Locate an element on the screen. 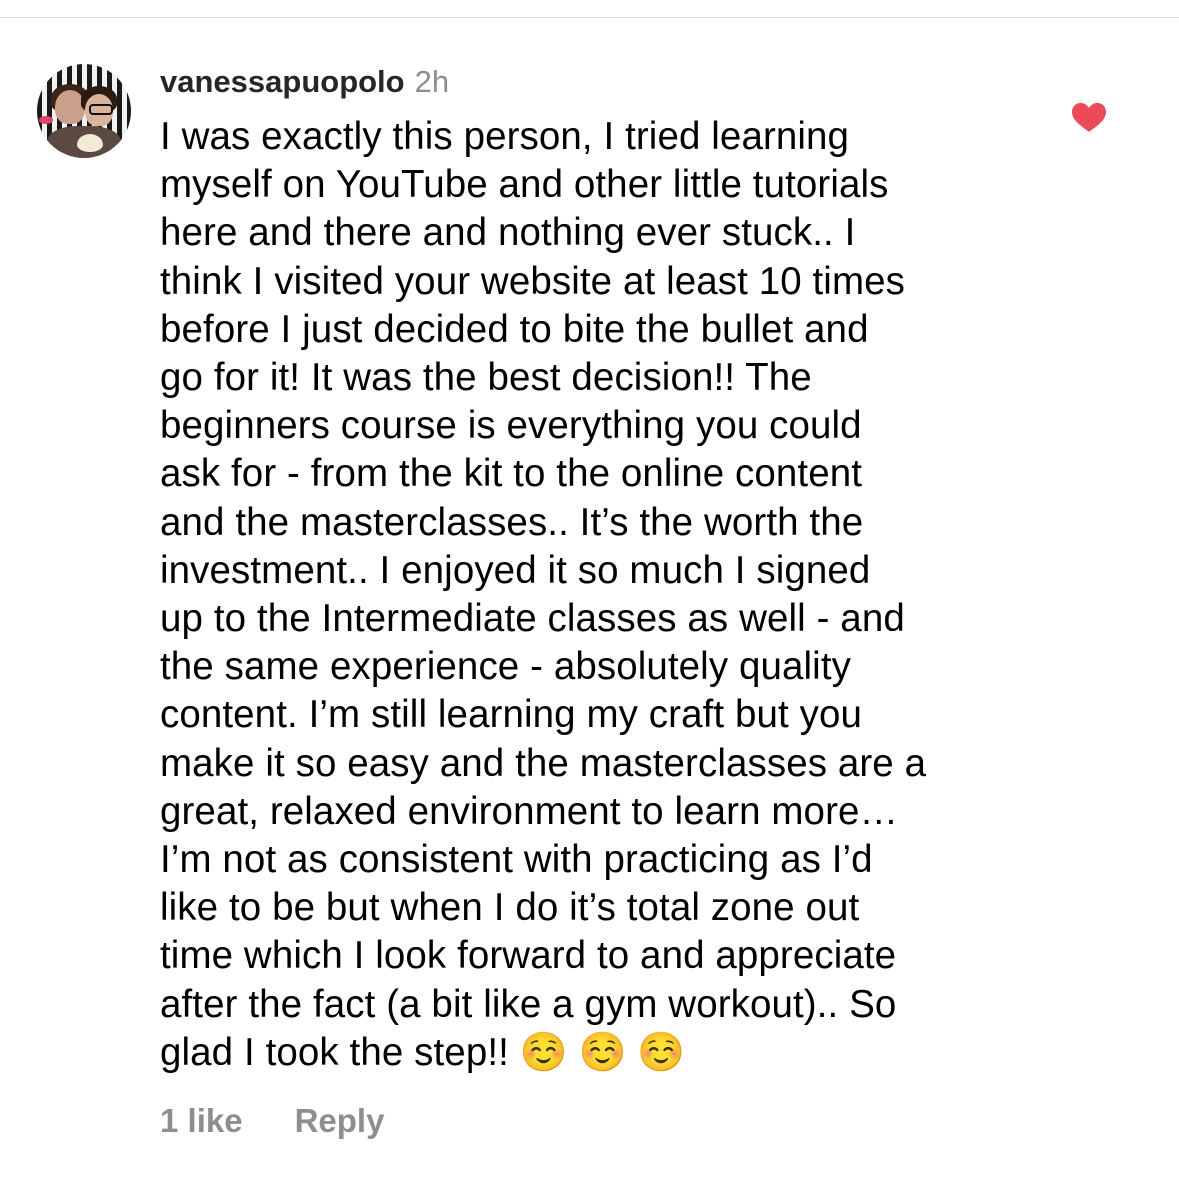 This screenshot has width=1179, height=1185. comment-meta: vanessapuopolo 2h is located at coordinates (304, 82).